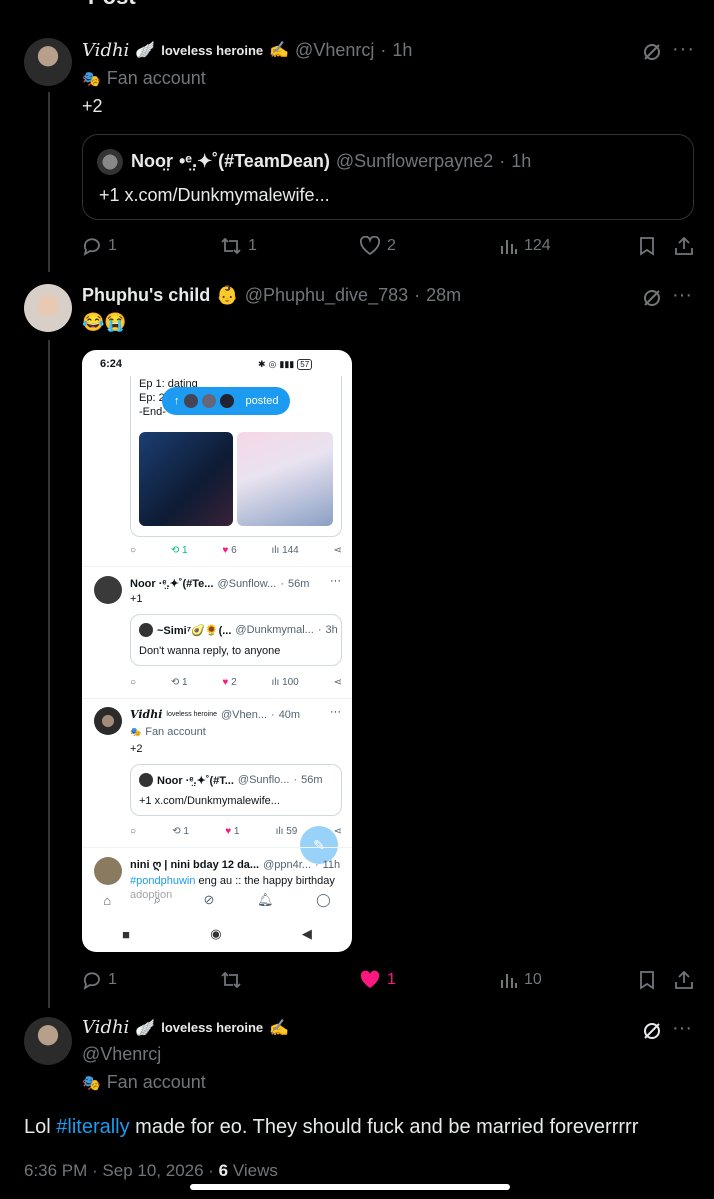 This screenshot has height=1199, width=714. What do you see at coordinates (92, 1127) in the screenshot?
I see `hashtag-link: #literally` at bounding box center [92, 1127].